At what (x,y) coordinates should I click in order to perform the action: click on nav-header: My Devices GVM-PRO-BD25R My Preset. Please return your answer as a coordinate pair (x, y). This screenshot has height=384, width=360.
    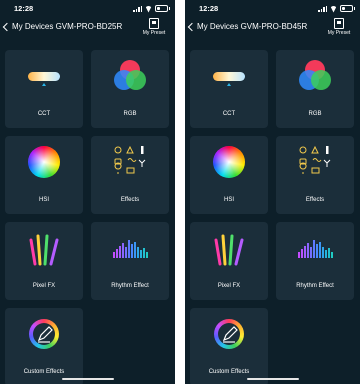
    Looking at the image, I should click on (87, 30).